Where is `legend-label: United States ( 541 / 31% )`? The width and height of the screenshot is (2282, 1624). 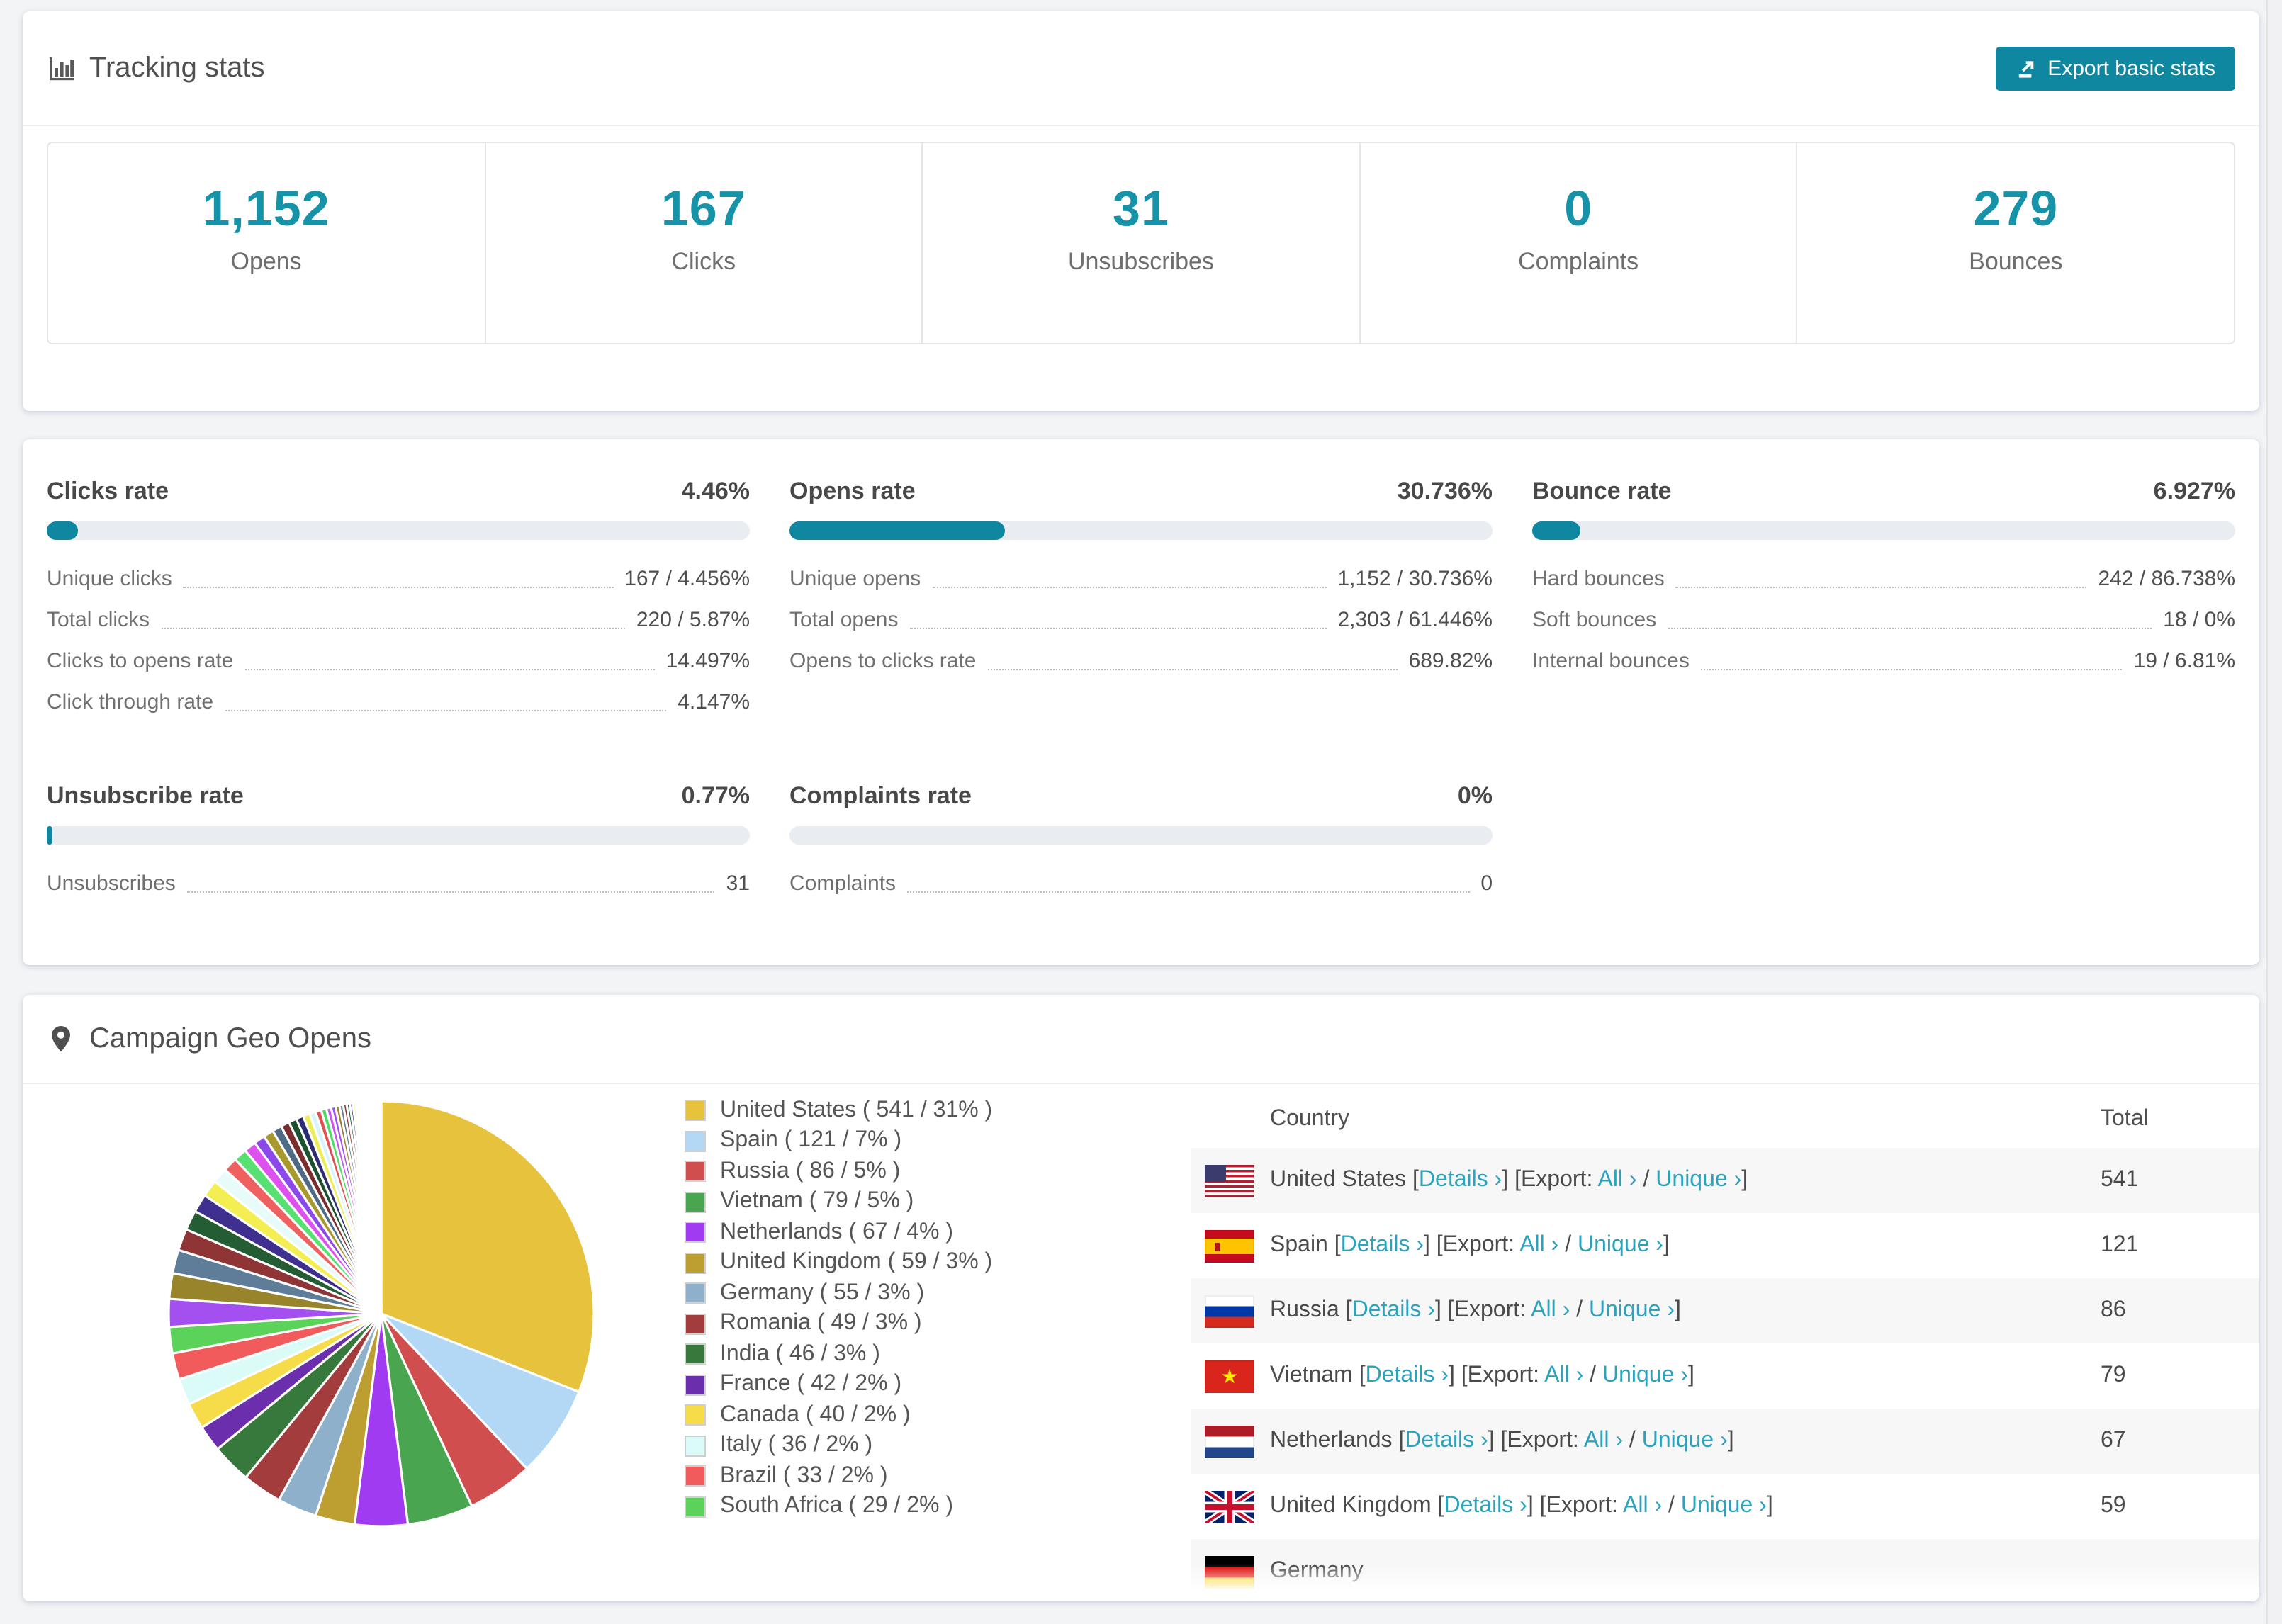 legend-label: United States ( 541 / 31% ) is located at coordinates (856, 1110).